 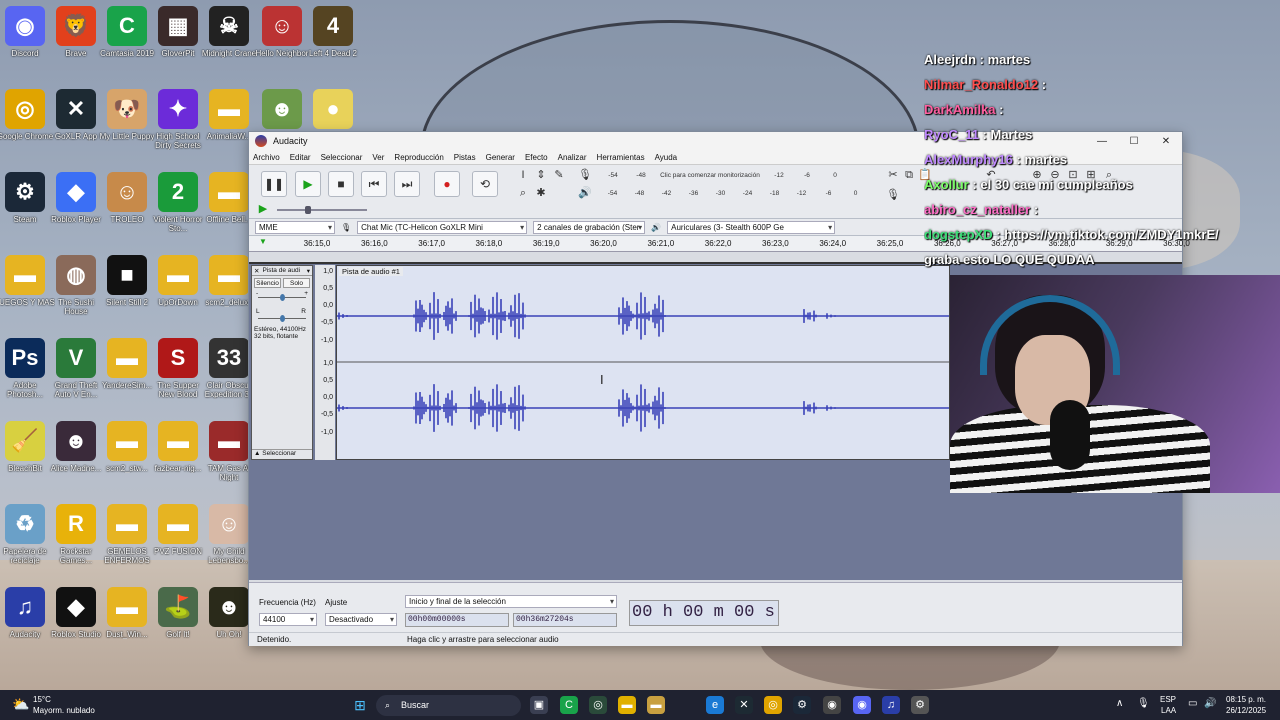 What do you see at coordinates (1168, 710) in the screenshot?
I see `language-layout: LAA` at bounding box center [1168, 710].